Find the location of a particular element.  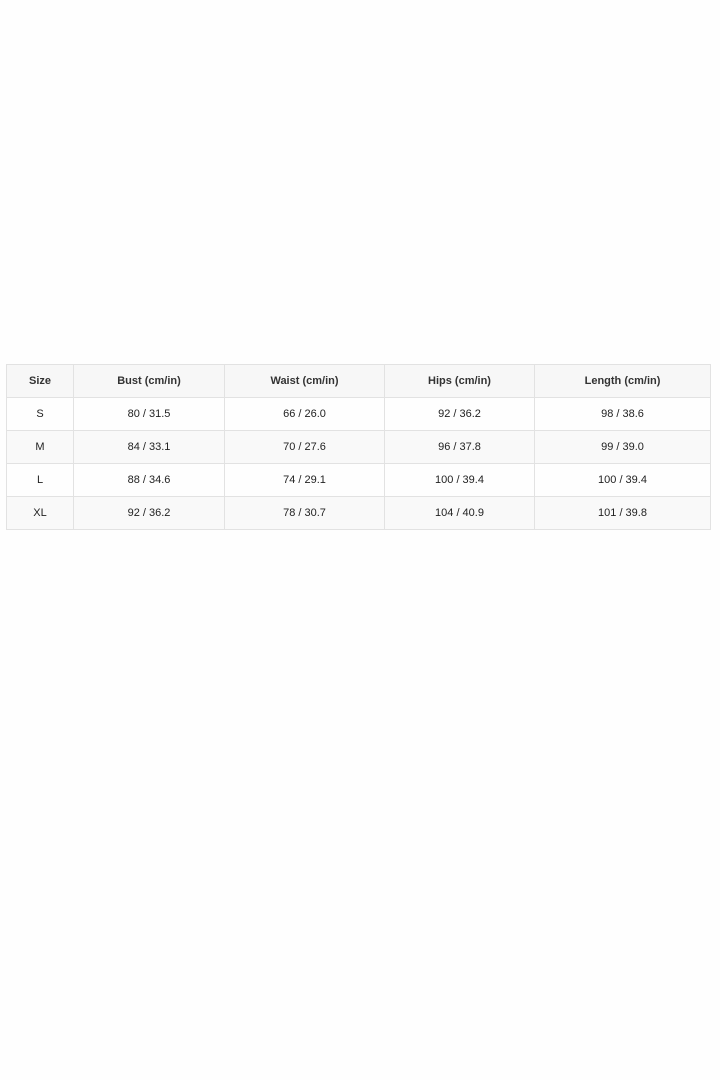

cell-bust: 84 / 33.1 is located at coordinates (149, 447).